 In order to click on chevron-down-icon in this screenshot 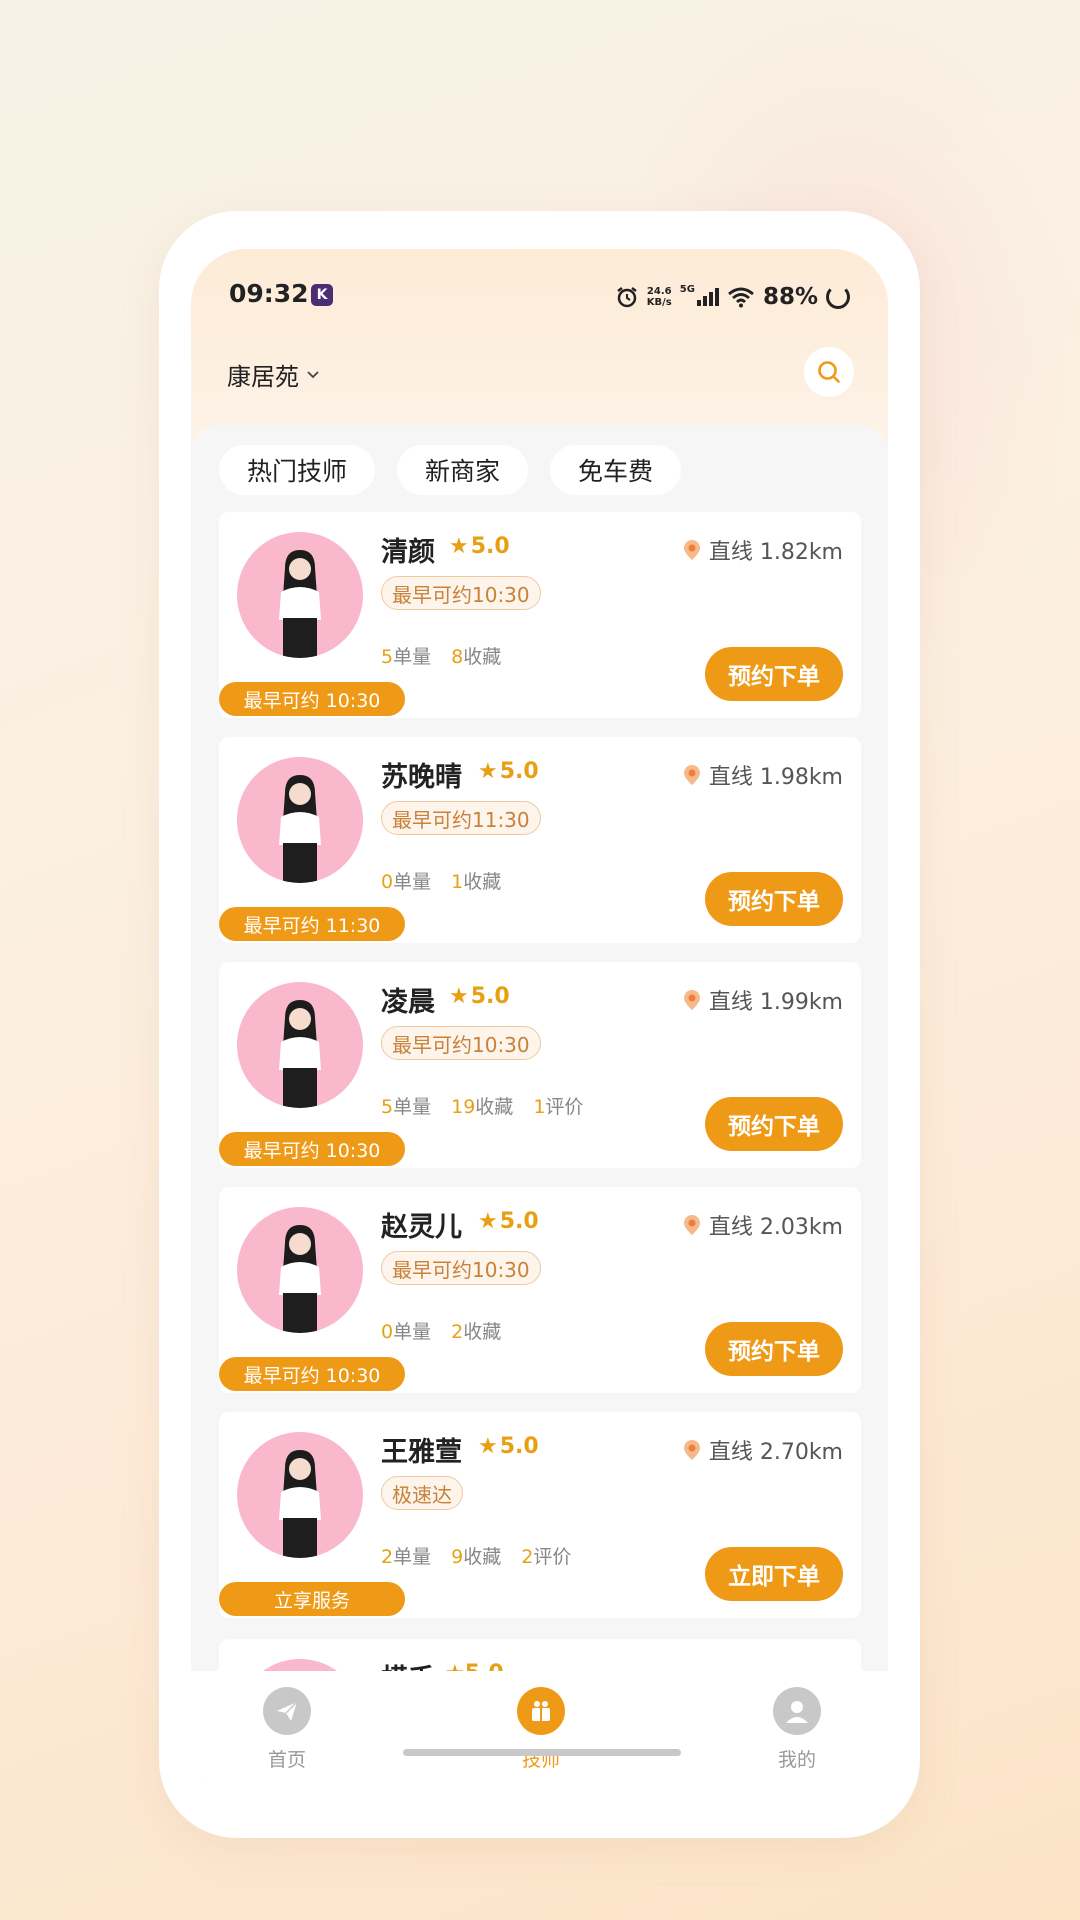, I will do `click(313, 374)`.